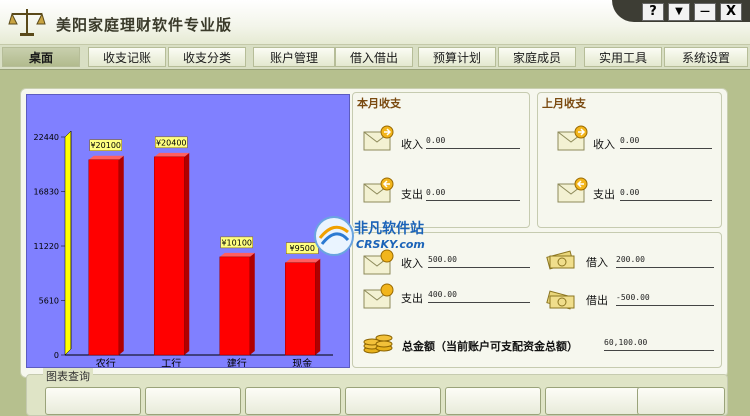 This screenshot has width=750, height=416. I want to click on lend-out-money-icon, so click(560, 300).